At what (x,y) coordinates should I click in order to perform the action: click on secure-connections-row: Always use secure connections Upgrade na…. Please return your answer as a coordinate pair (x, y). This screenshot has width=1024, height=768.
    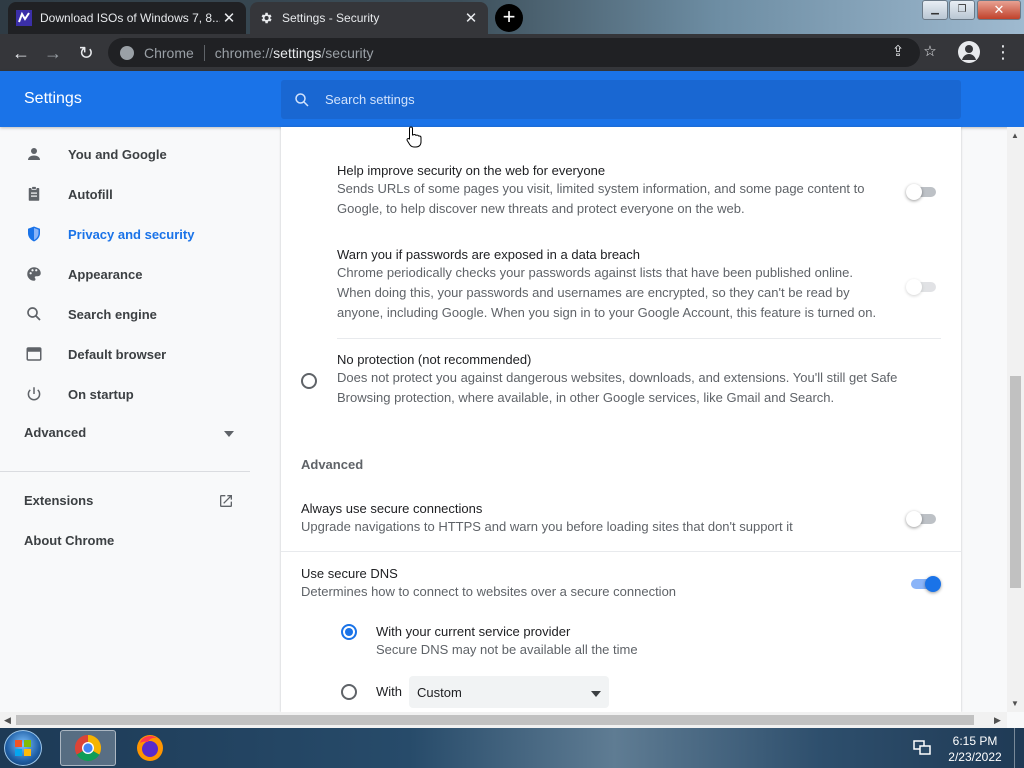
    Looking at the image, I should click on (581, 519).